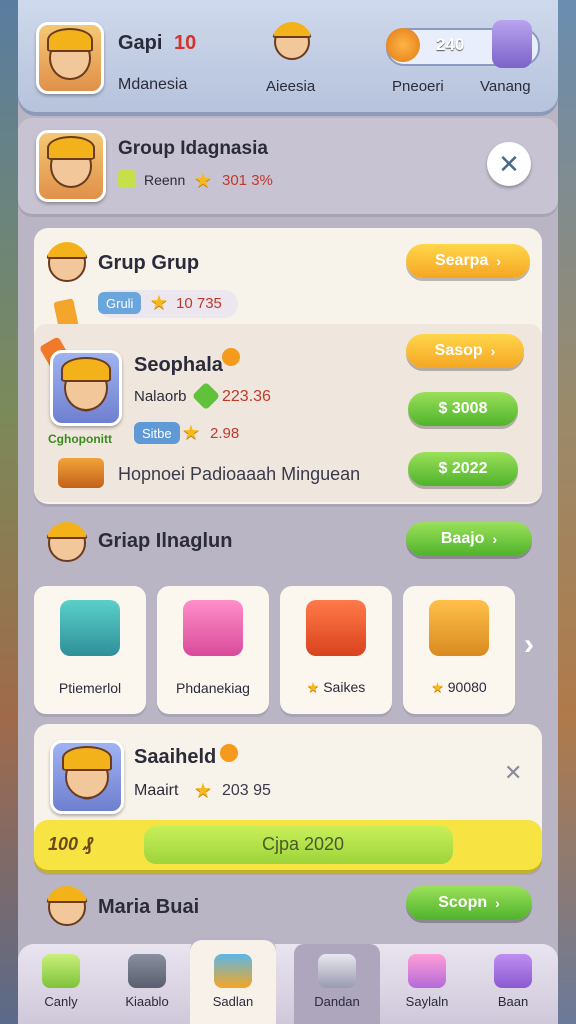  What do you see at coordinates (239, 474) in the screenshot?
I see `member-footer: Hopnoei Padioaaah Minguean` at bounding box center [239, 474].